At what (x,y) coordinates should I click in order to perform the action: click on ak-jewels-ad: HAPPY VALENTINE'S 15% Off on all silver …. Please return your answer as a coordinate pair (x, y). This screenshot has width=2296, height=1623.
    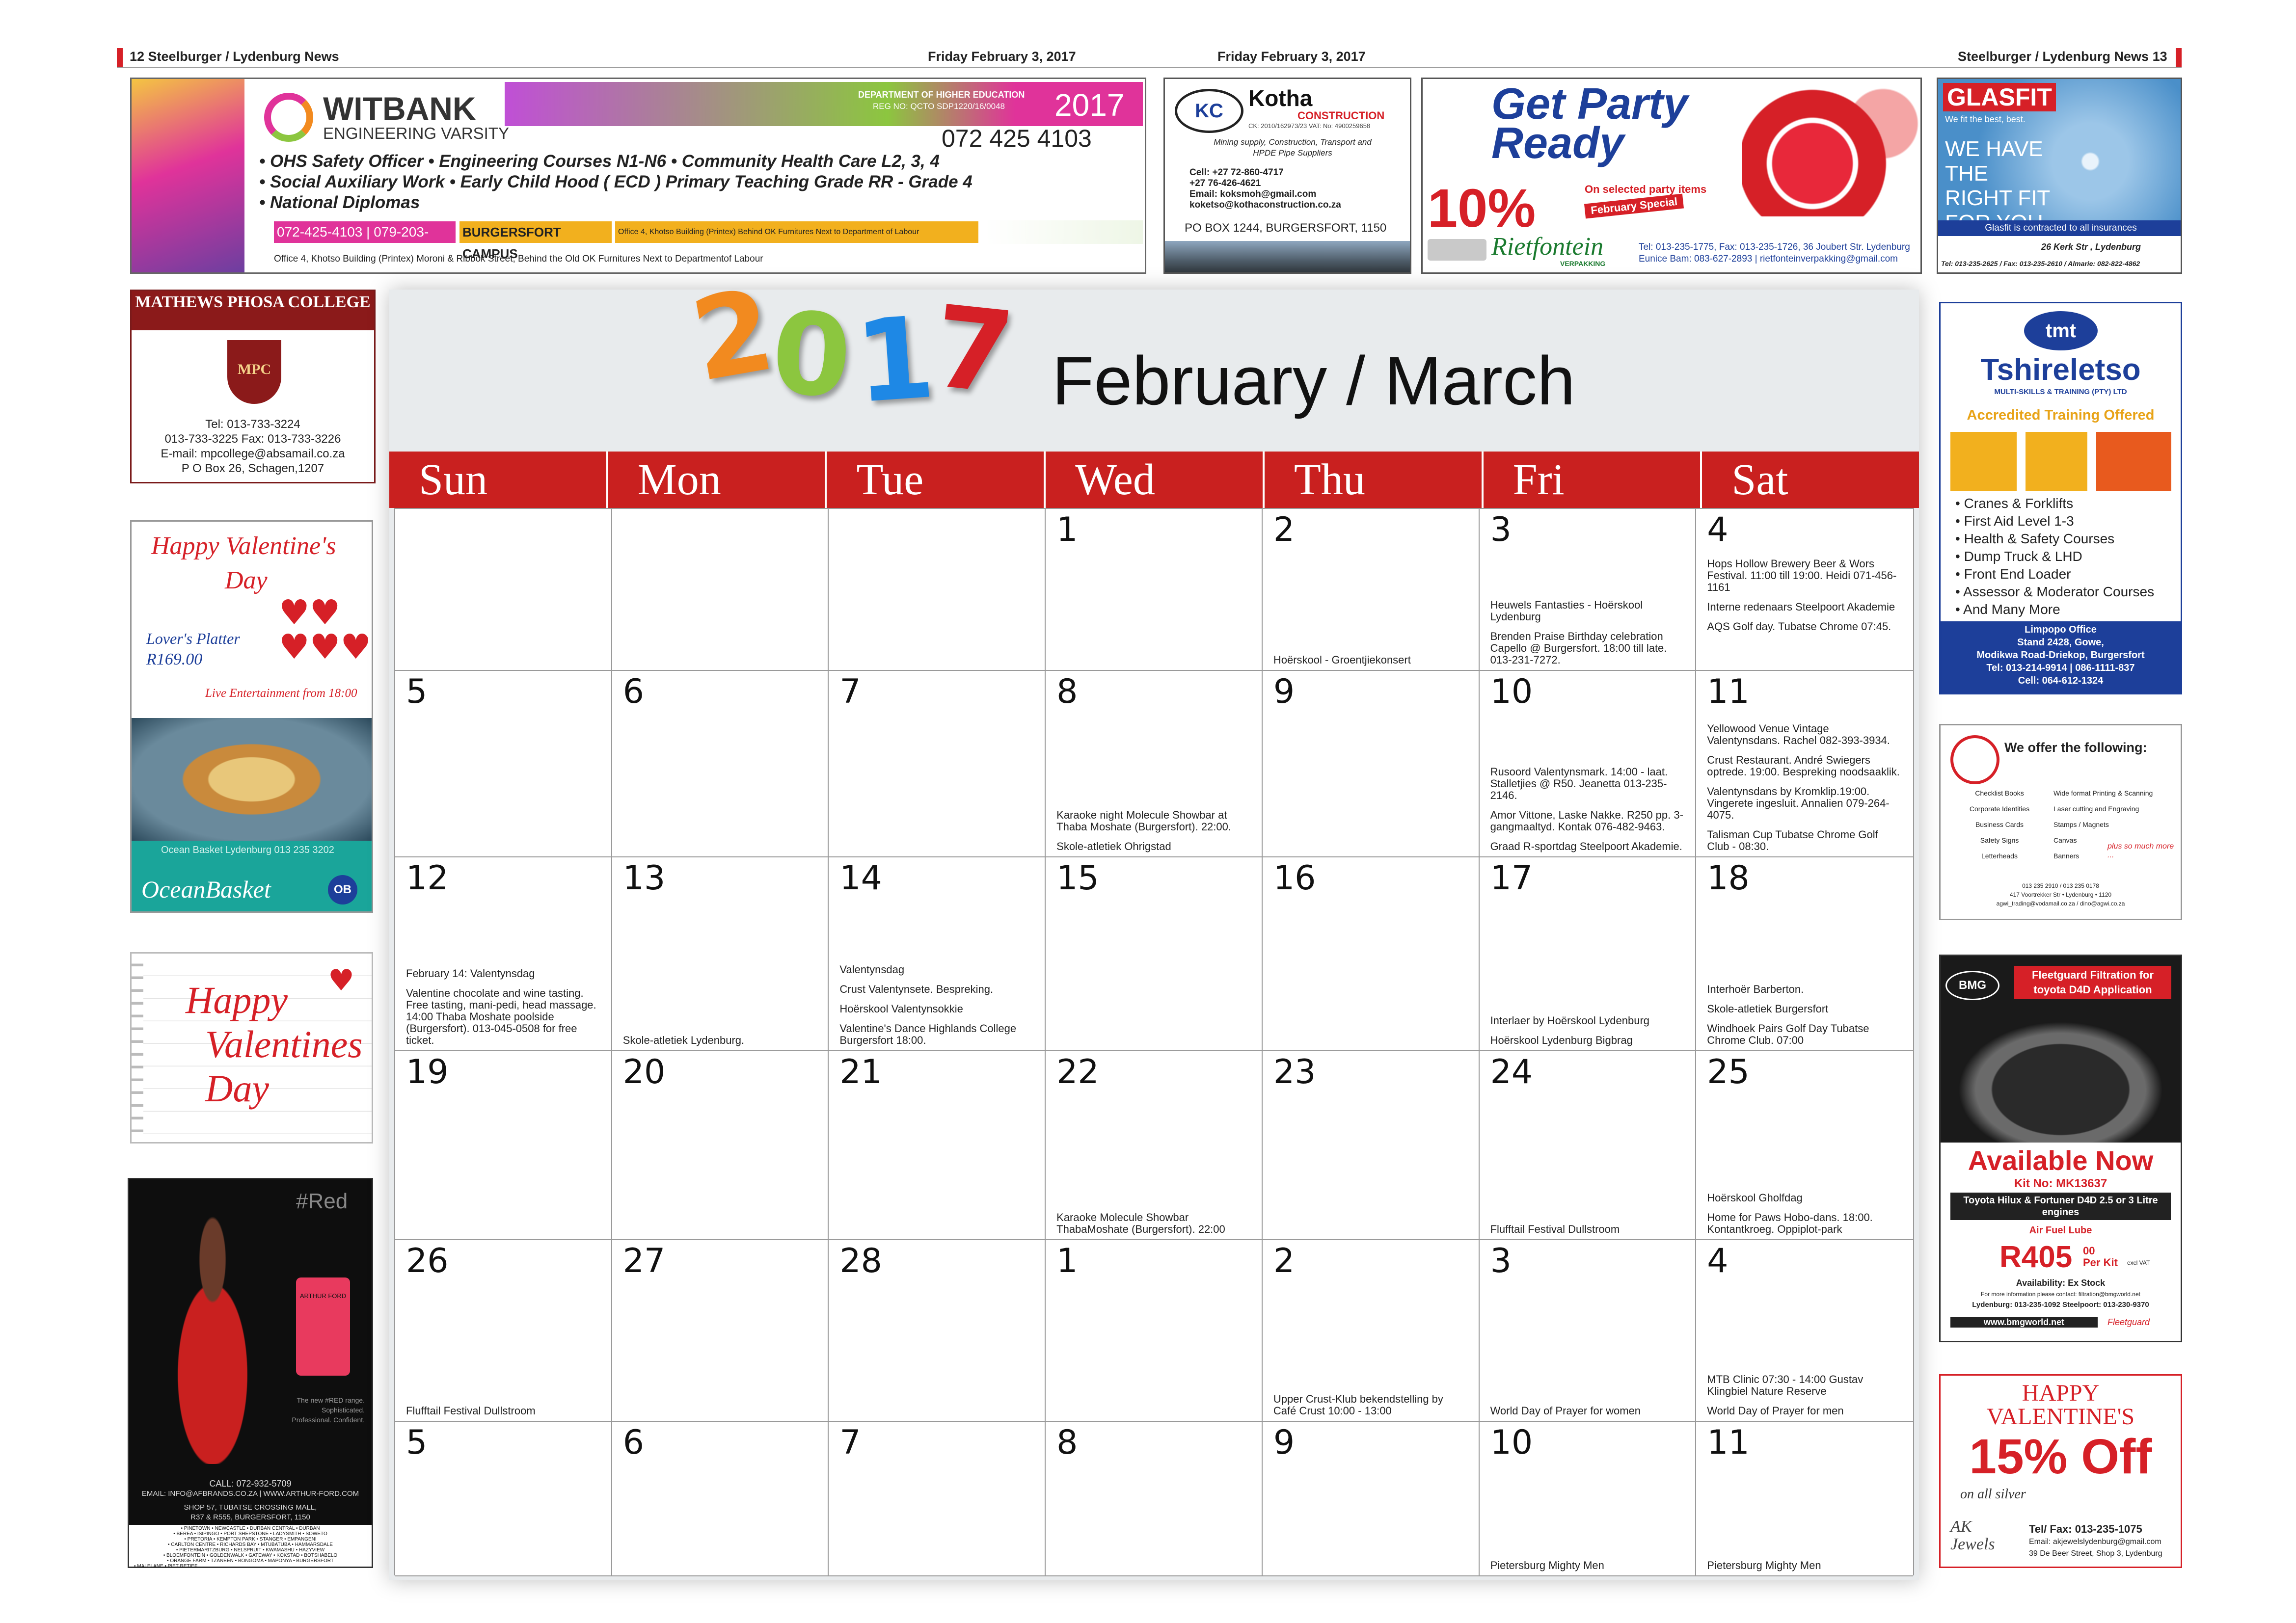
    Looking at the image, I should click on (2060, 1471).